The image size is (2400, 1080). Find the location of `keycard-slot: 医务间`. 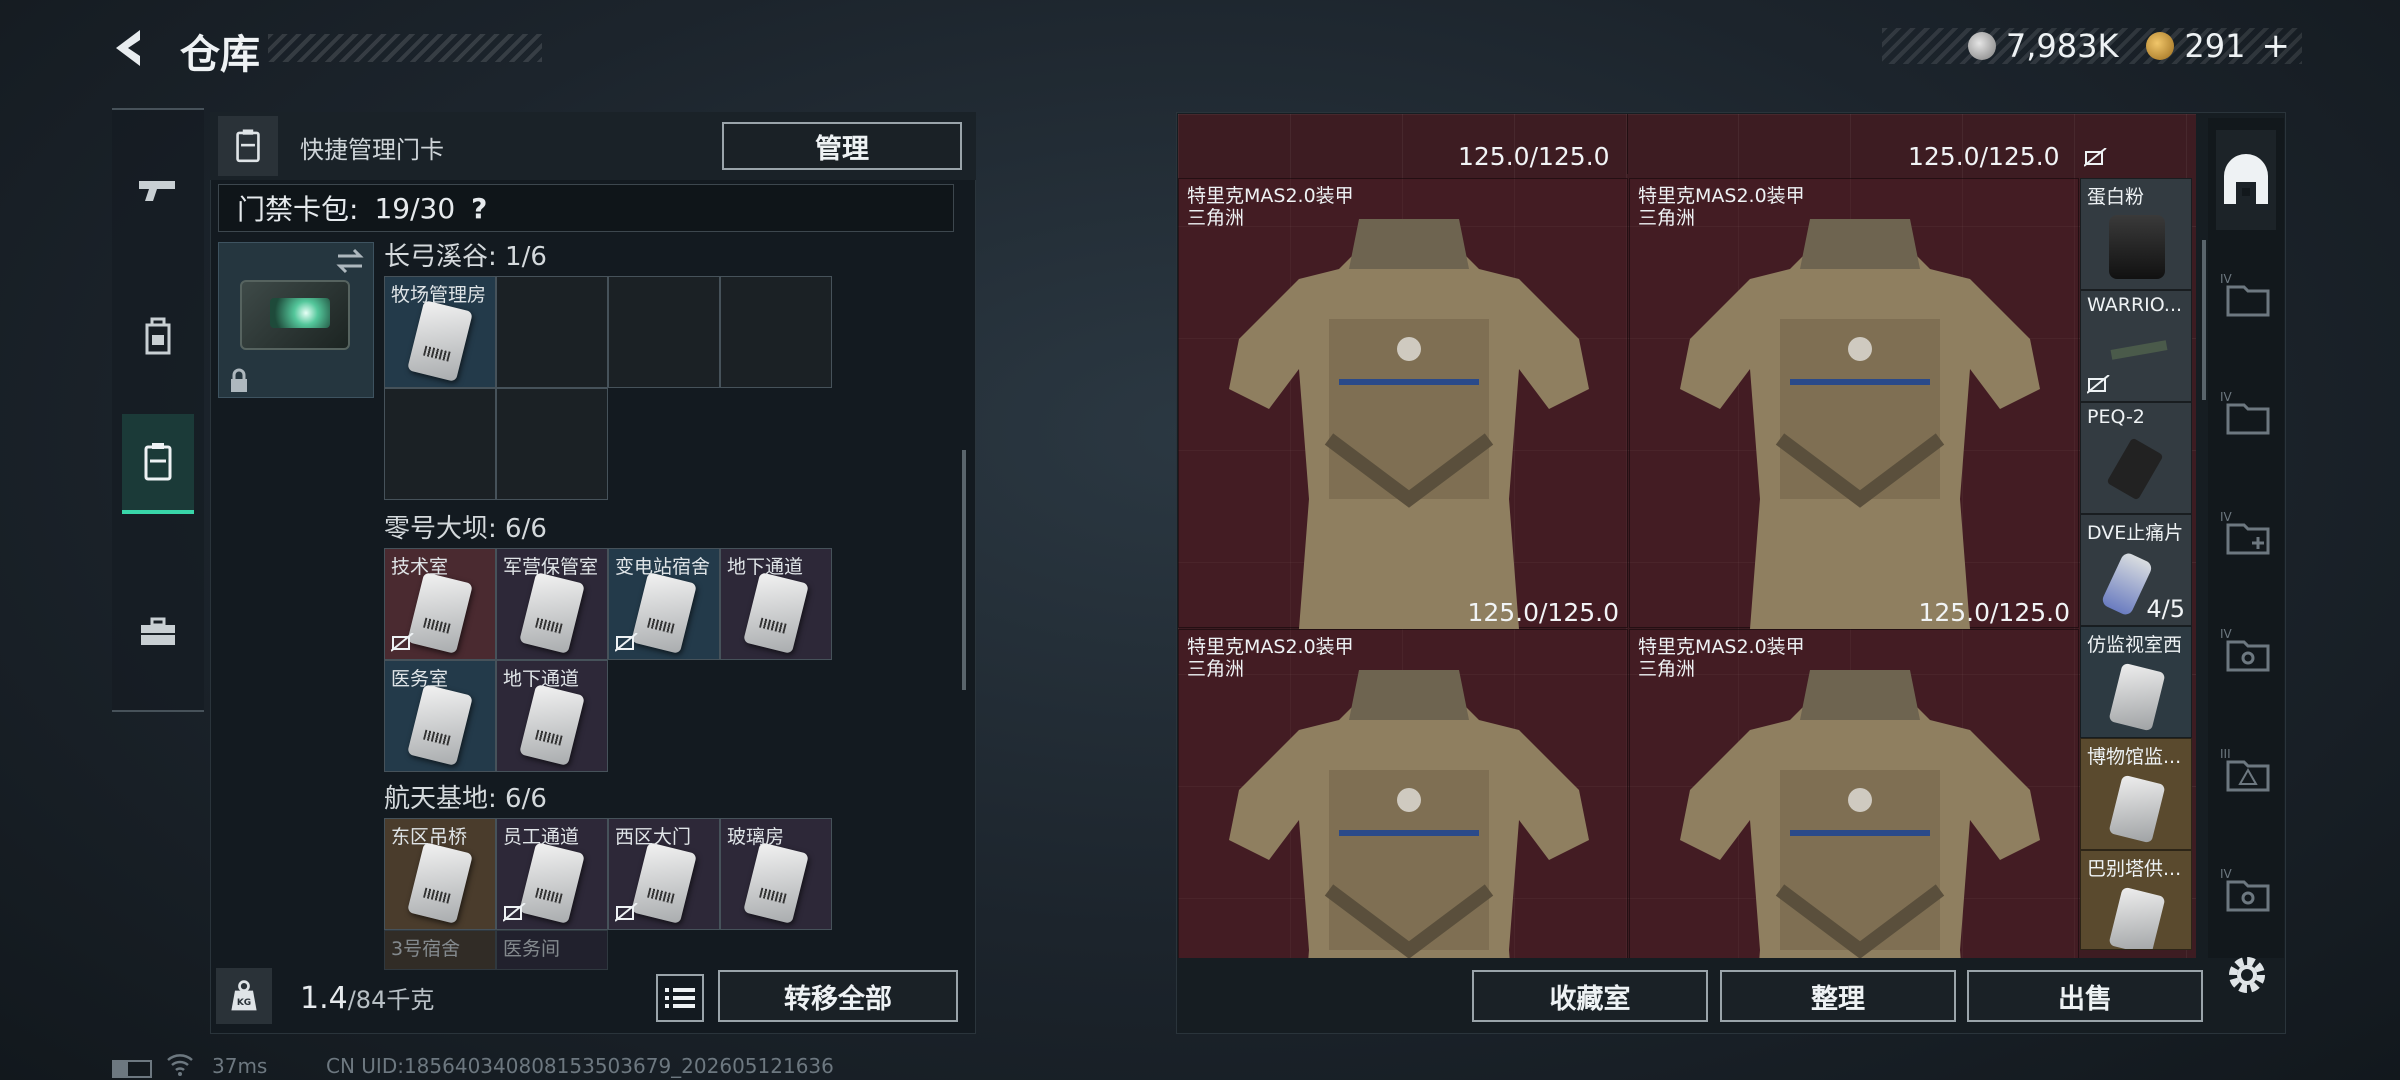

keycard-slot: 医务间 is located at coordinates (552, 950).